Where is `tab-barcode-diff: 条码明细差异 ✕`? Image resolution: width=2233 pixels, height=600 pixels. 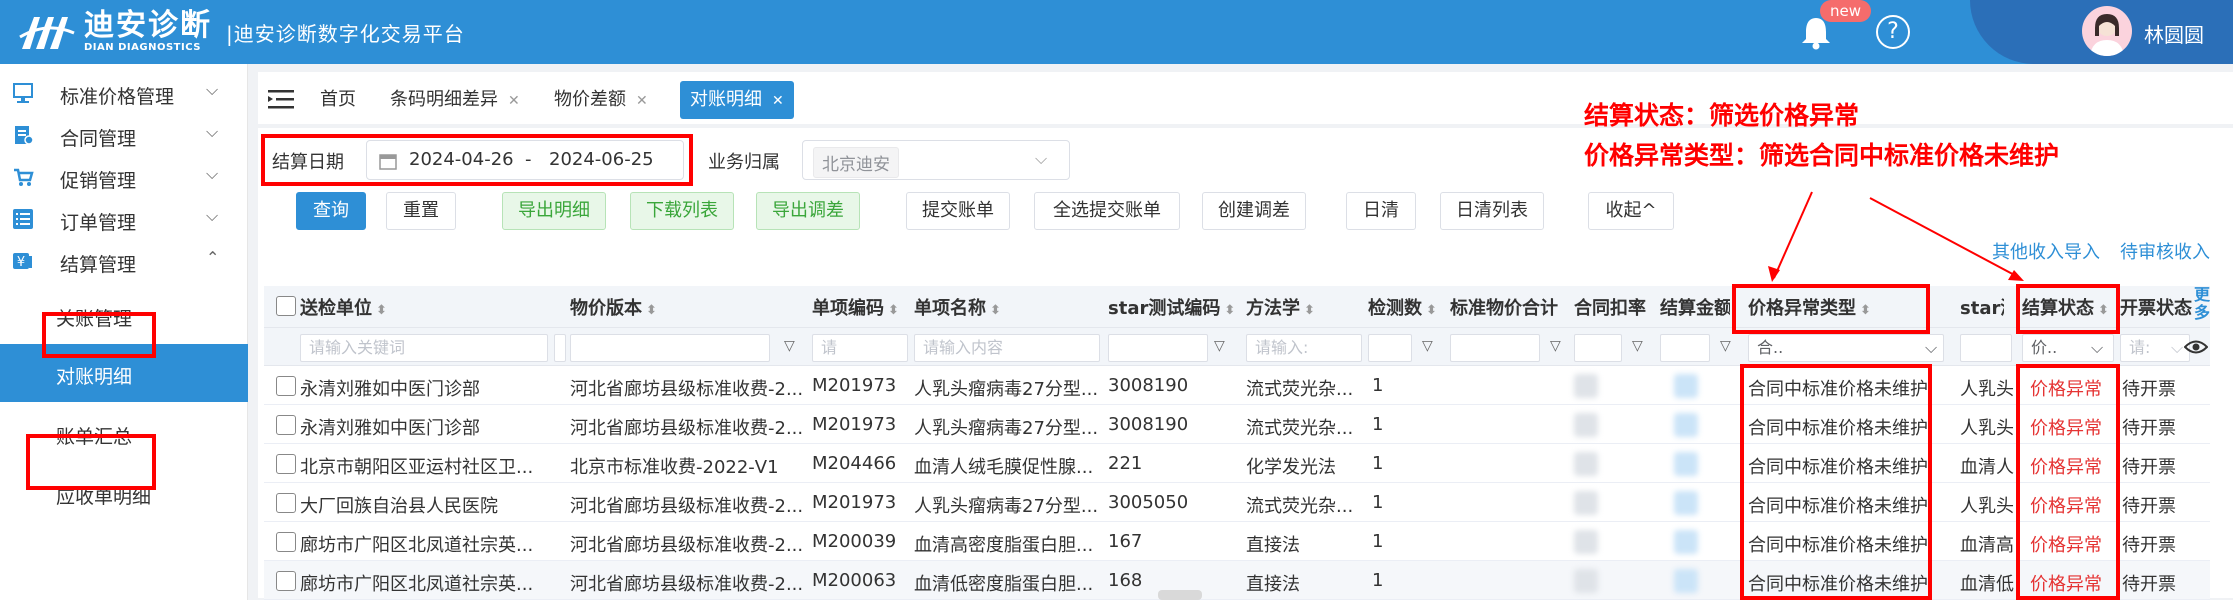
tab-barcode-diff: 条码明细差异 ✕ is located at coordinates (455, 100).